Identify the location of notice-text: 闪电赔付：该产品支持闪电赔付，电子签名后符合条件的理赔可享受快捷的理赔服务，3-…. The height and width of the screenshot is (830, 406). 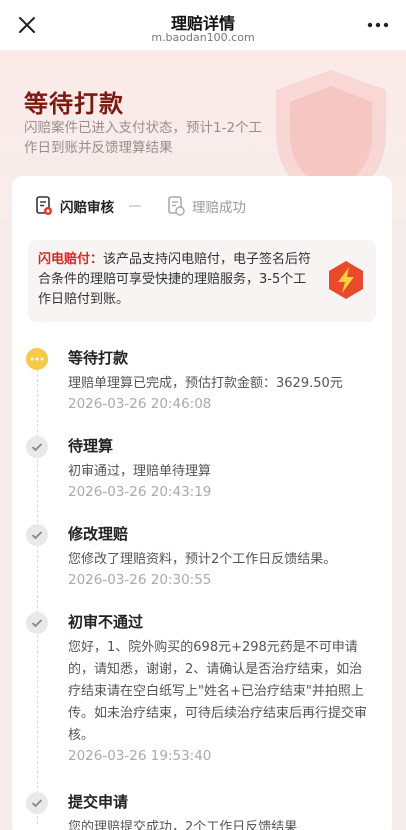
(178, 280).